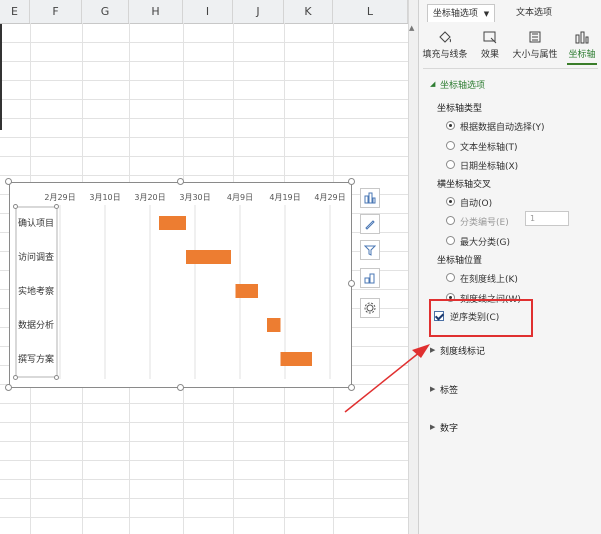  What do you see at coordinates (370, 11) in the screenshot?
I see `column-header-l: L` at bounding box center [370, 11].